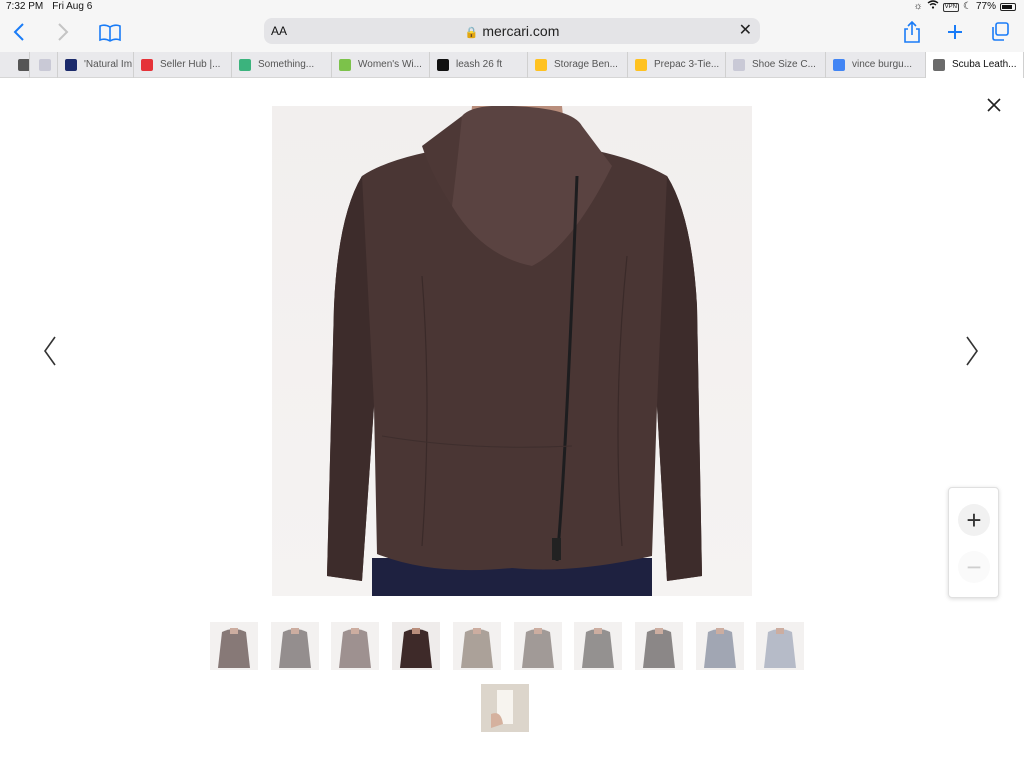 Image resolution: width=1024 pixels, height=768 pixels. I want to click on share-icon, so click(912, 32).